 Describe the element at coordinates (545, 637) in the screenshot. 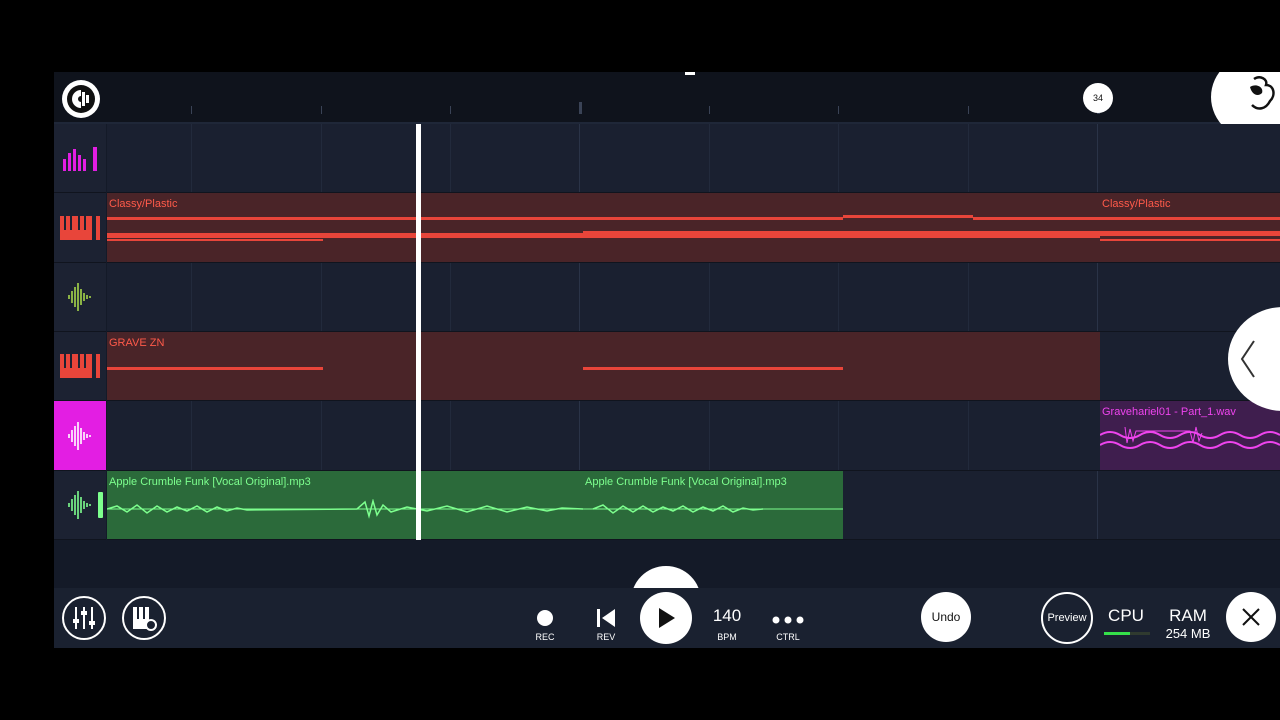

I see `record-label: REC` at that location.